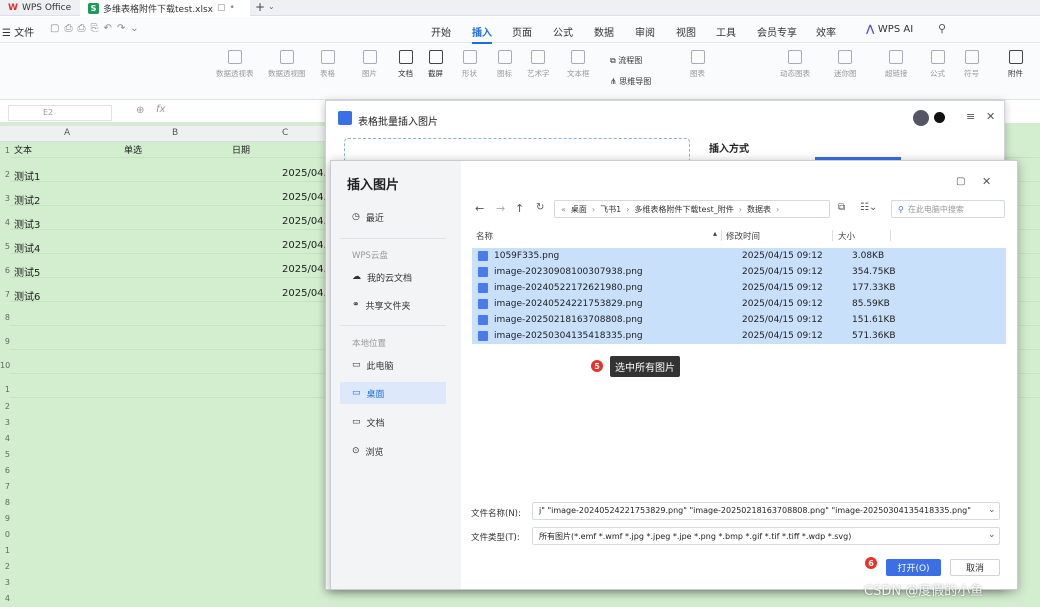  What do you see at coordinates (479, 208) in the screenshot?
I see `back-arrow-icon: ←` at bounding box center [479, 208].